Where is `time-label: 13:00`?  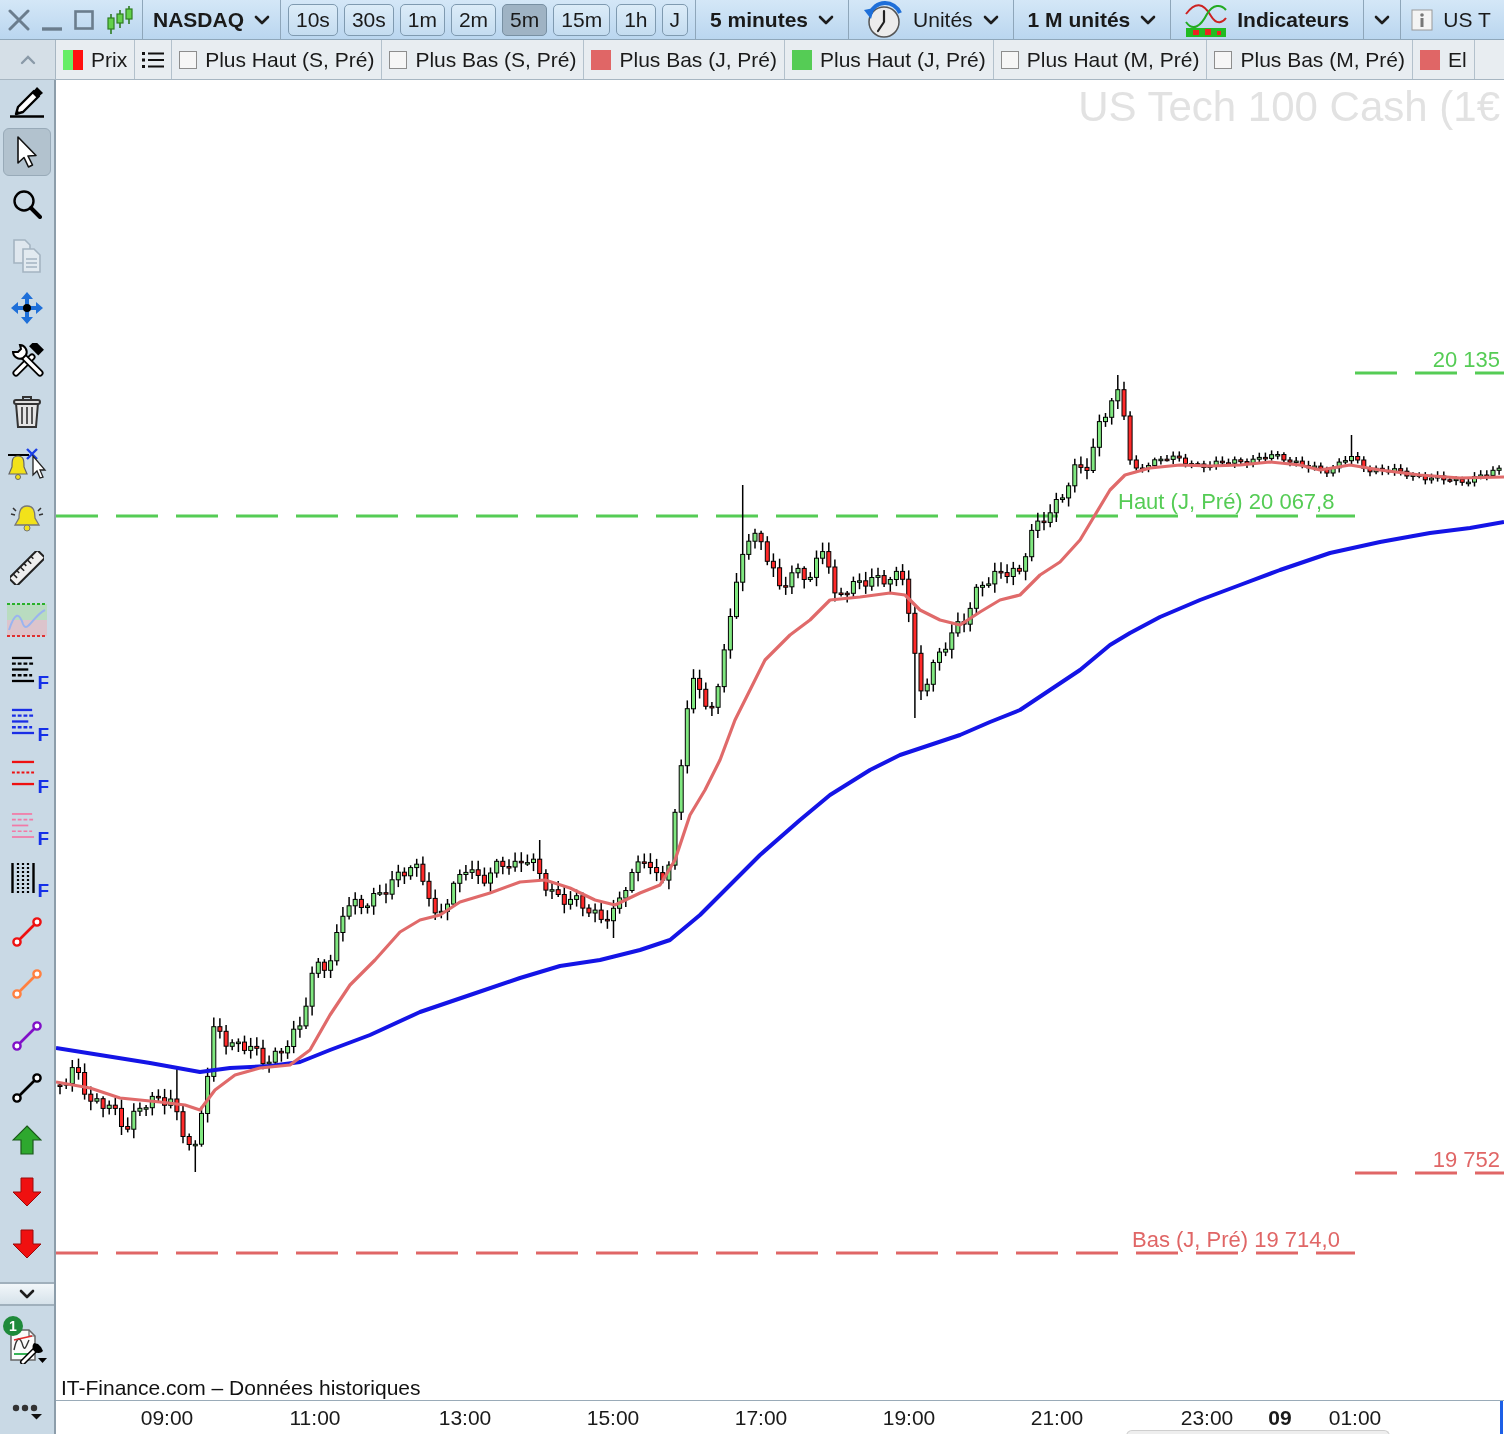 time-label: 13:00 is located at coordinates (465, 1418).